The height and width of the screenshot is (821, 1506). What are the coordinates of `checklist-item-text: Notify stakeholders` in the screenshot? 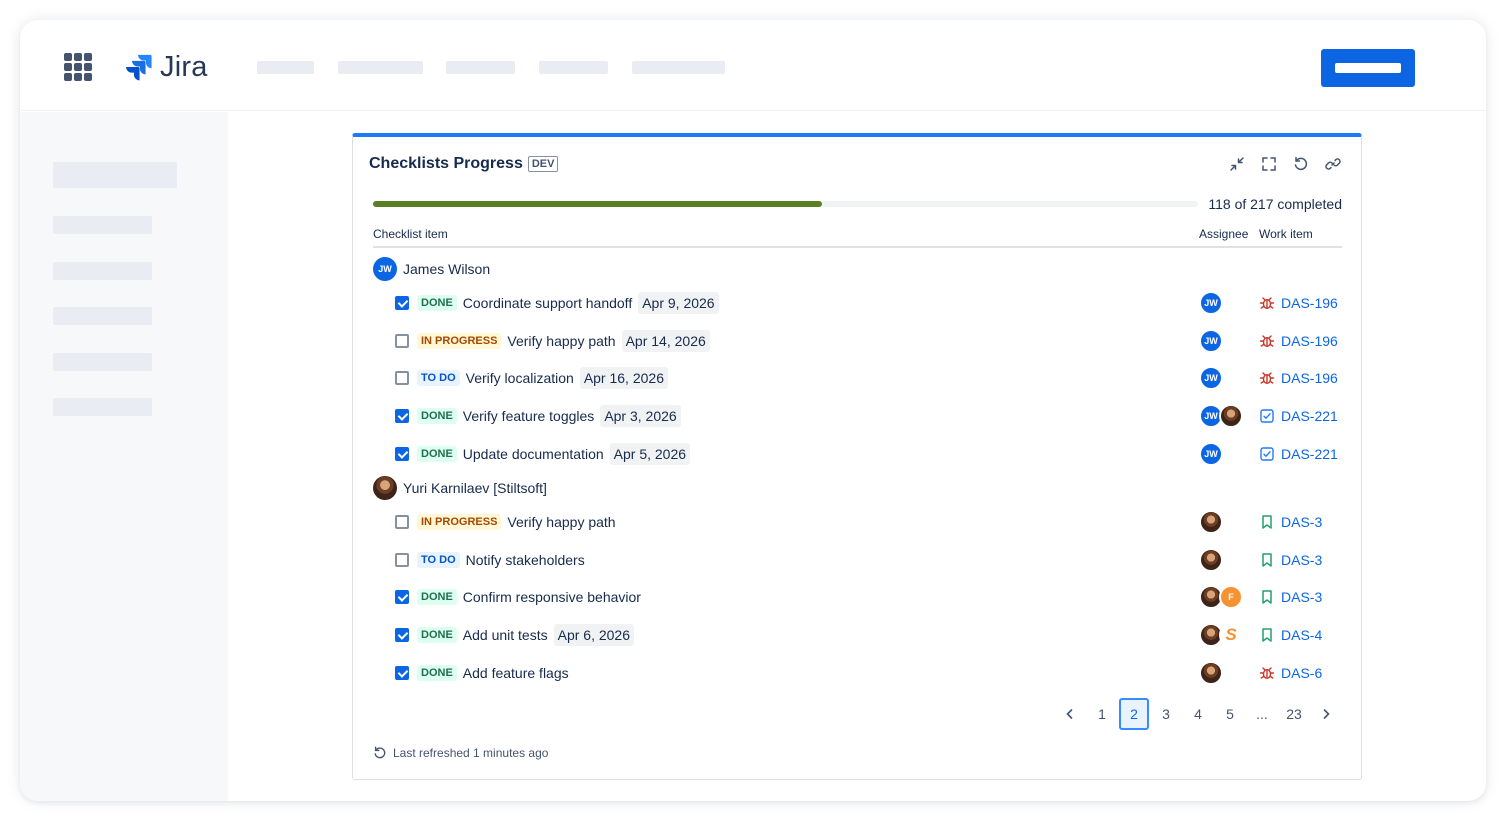 It's located at (525, 560).